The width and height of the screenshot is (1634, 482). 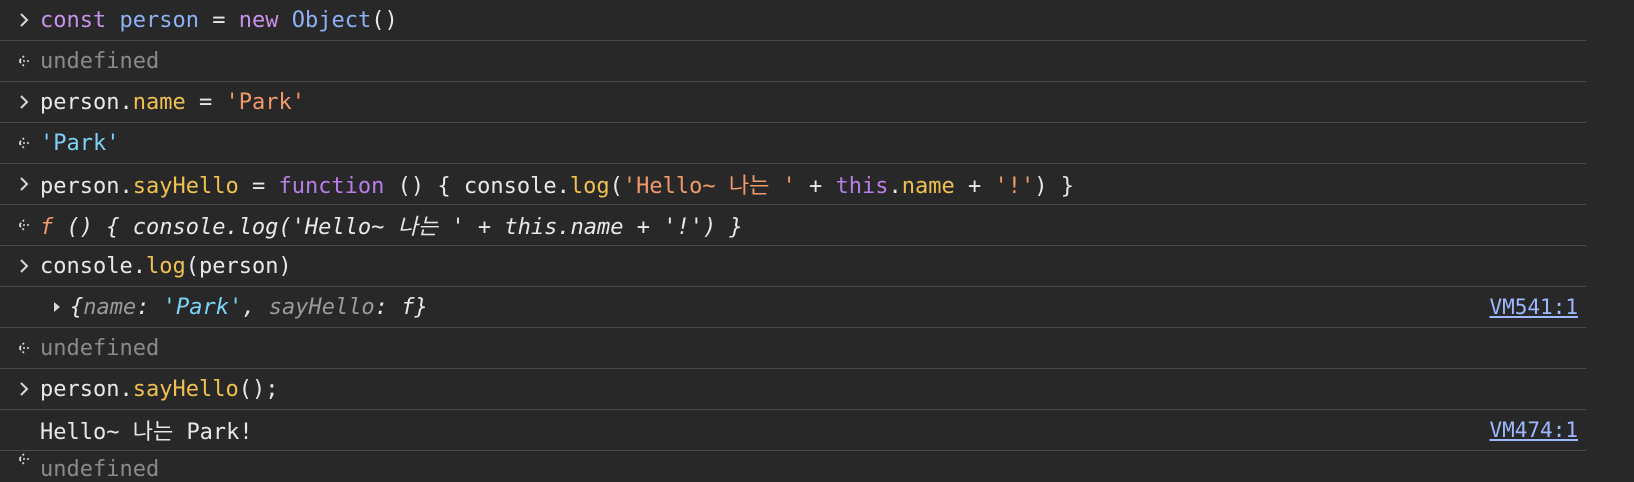 What do you see at coordinates (331, 20) in the screenshot?
I see `class-token: Object` at bounding box center [331, 20].